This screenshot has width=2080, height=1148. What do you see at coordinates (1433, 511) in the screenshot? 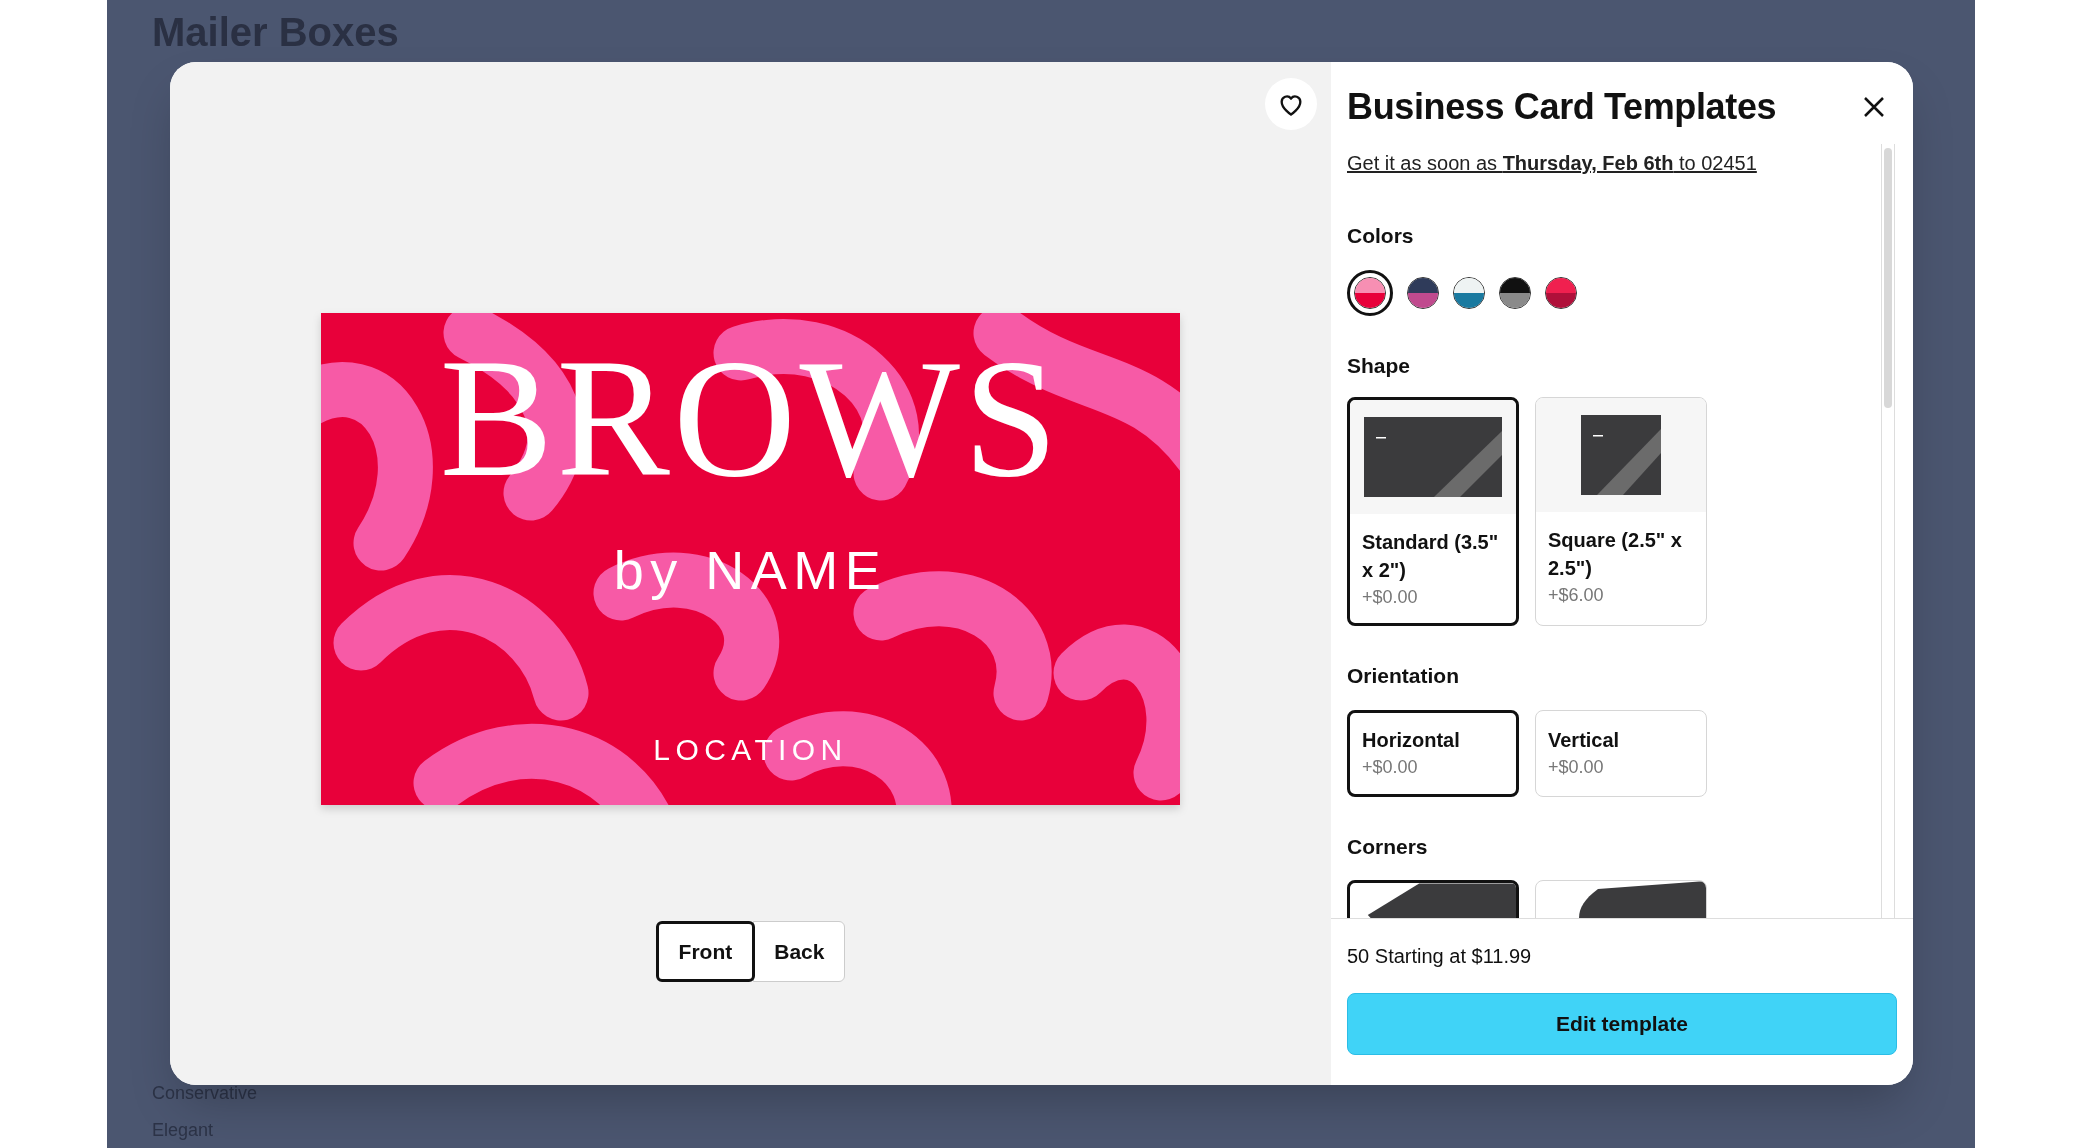
I see `shape-option-card: Standard (3.5" x 2") +$0.00` at bounding box center [1433, 511].